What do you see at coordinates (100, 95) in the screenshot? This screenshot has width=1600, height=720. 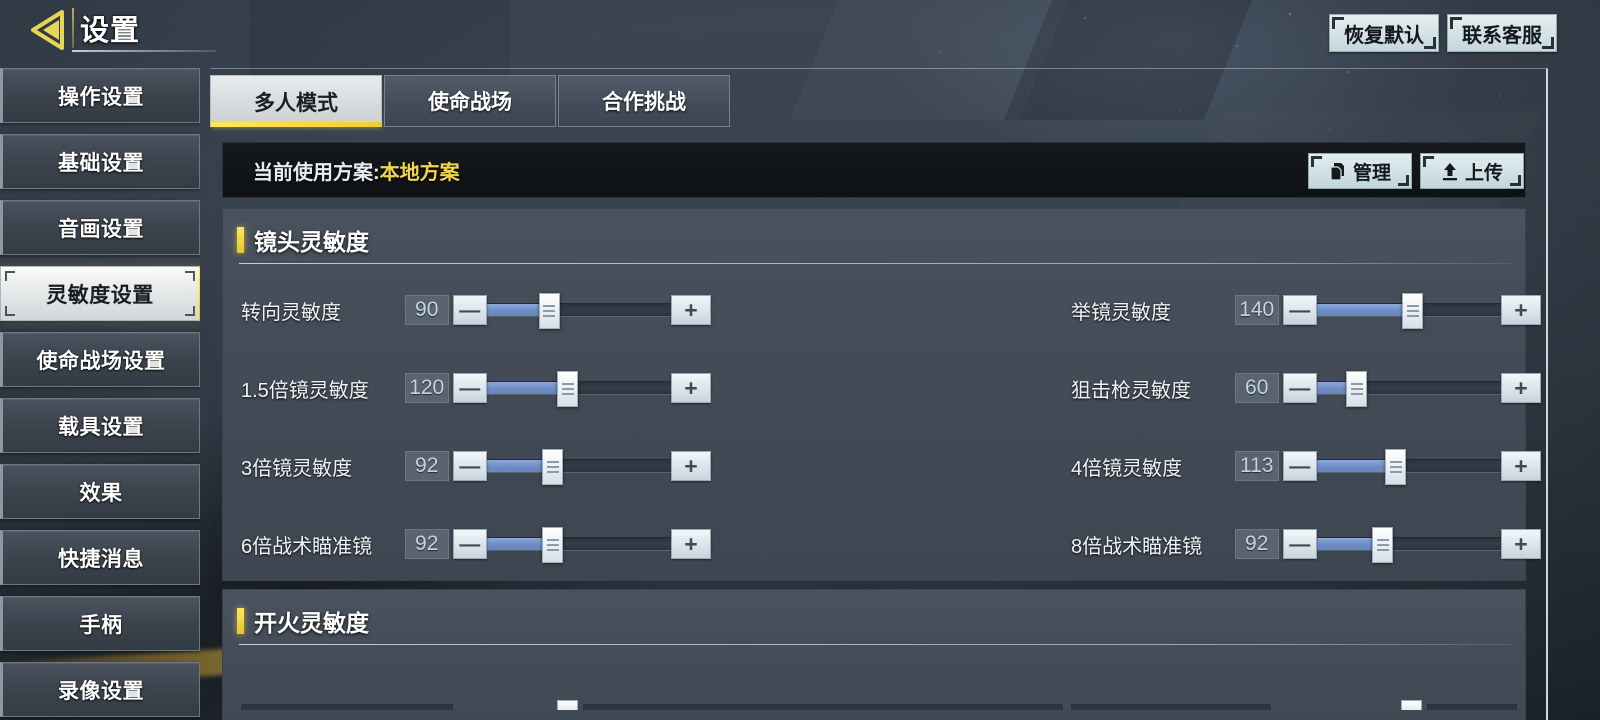 I see `sidebar-item-controls: 操作设置` at bounding box center [100, 95].